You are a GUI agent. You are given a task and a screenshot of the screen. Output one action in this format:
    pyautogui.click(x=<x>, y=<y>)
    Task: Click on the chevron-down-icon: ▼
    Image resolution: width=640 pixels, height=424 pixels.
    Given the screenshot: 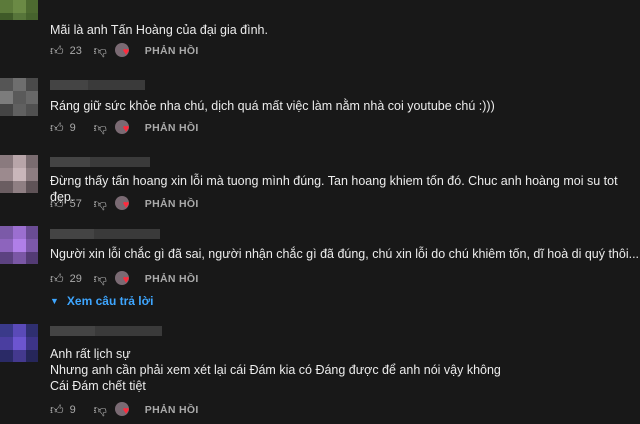 What is the action you would take?
    pyautogui.click(x=54, y=301)
    